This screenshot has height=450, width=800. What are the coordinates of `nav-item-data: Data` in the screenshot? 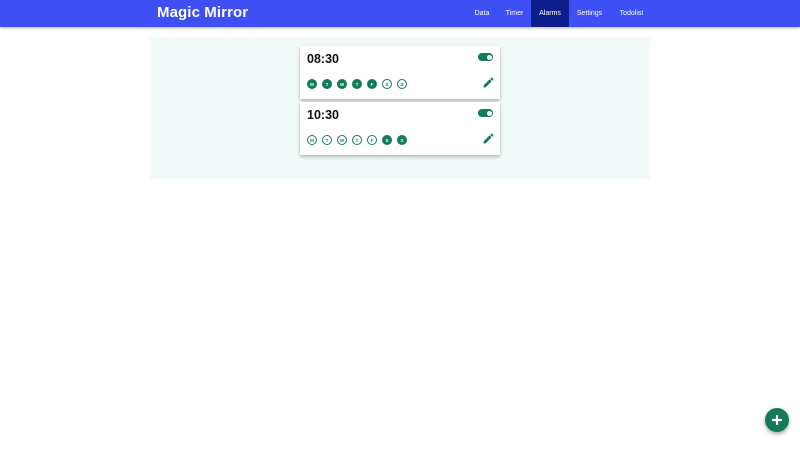 It's located at (482, 13).